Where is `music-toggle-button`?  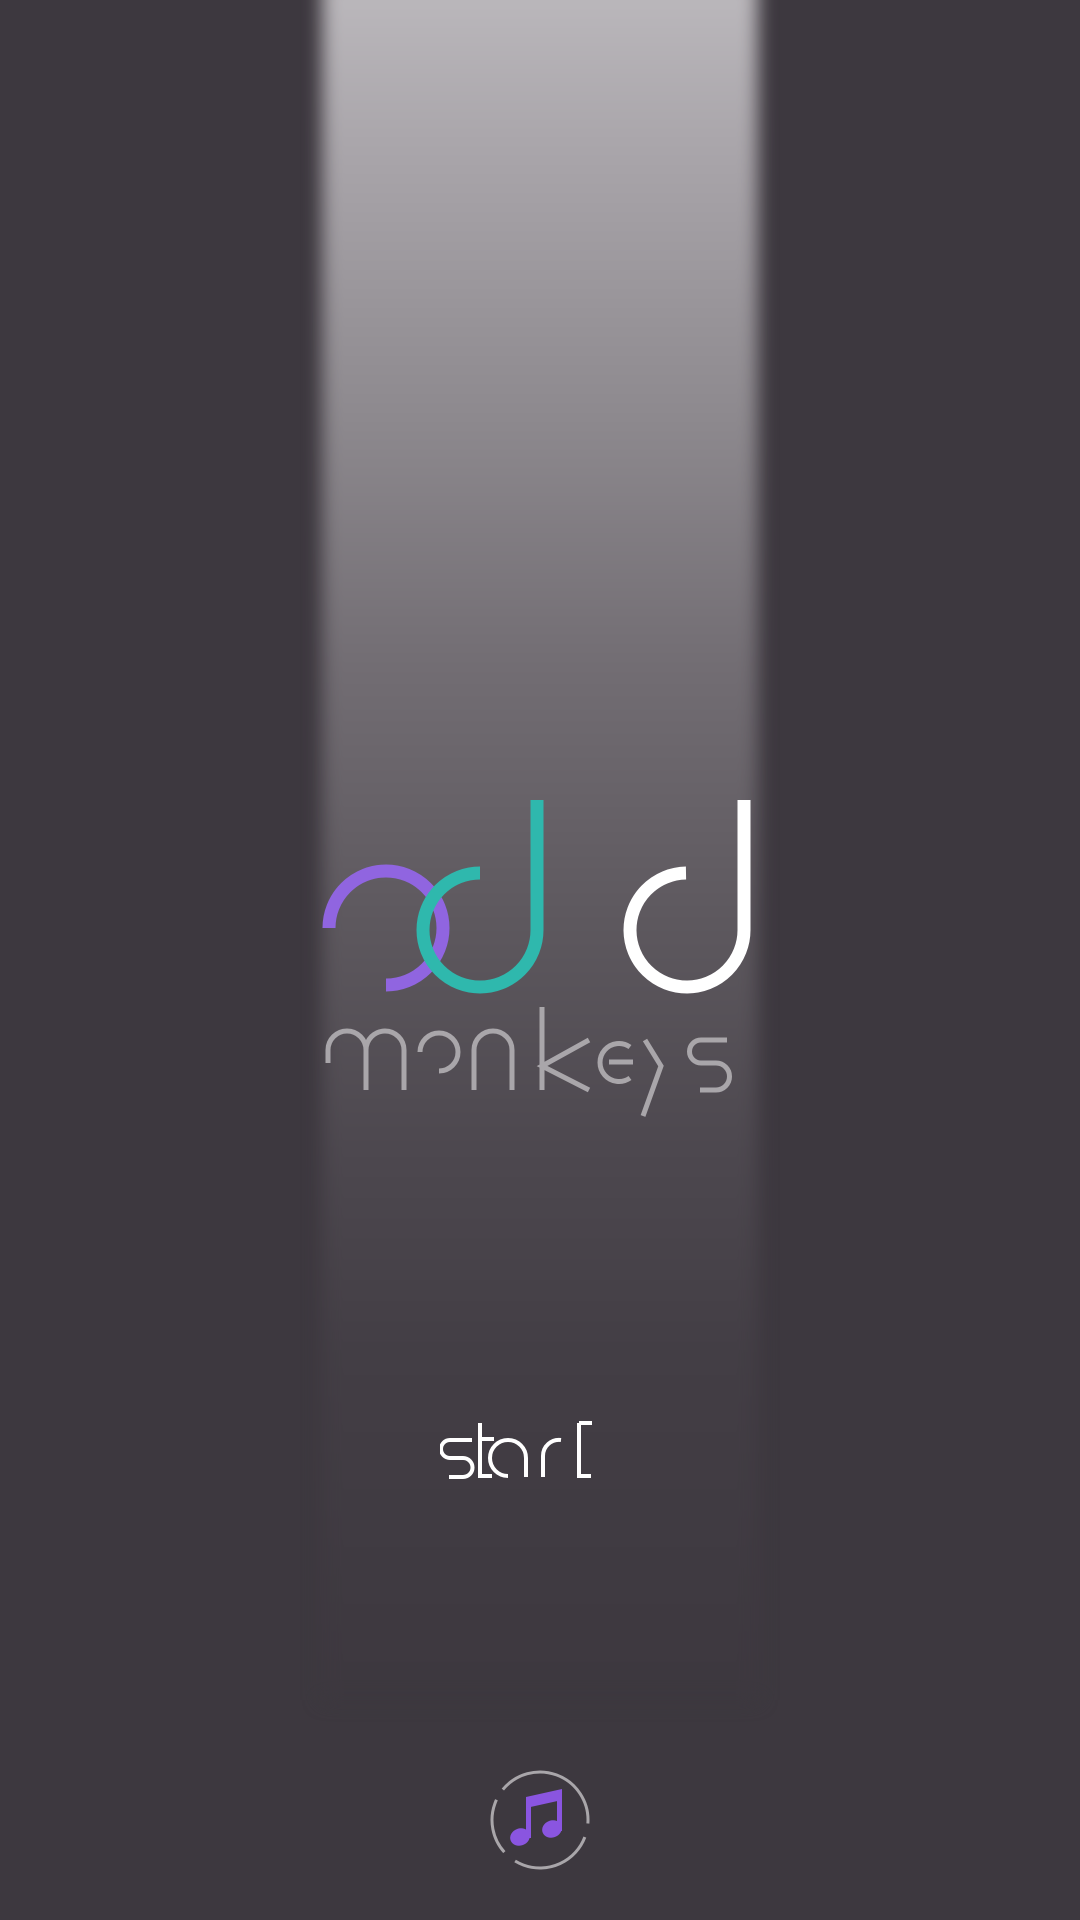 music-toggle-button is located at coordinates (540, 1820).